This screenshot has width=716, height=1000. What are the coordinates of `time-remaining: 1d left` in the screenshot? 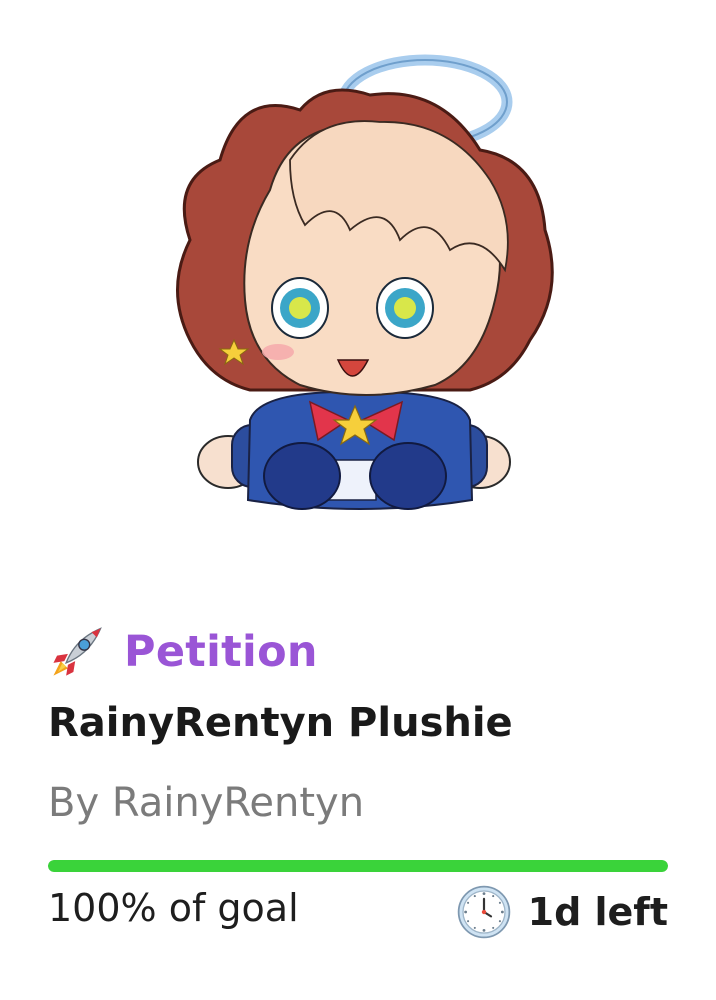 It's located at (562, 912).